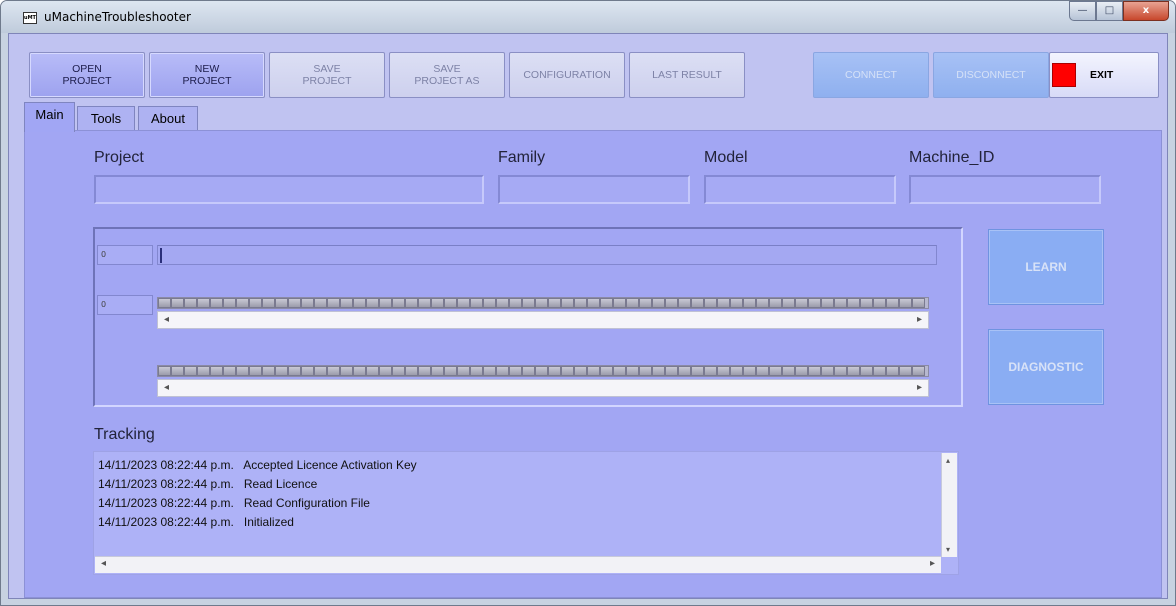 Image resolution: width=1176 pixels, height=606 pixels. What do you see at coordinates (327, 75) in the screenshot?
I see `save-project-button: SAVE PROJECT` at bounding box center [327, 75].